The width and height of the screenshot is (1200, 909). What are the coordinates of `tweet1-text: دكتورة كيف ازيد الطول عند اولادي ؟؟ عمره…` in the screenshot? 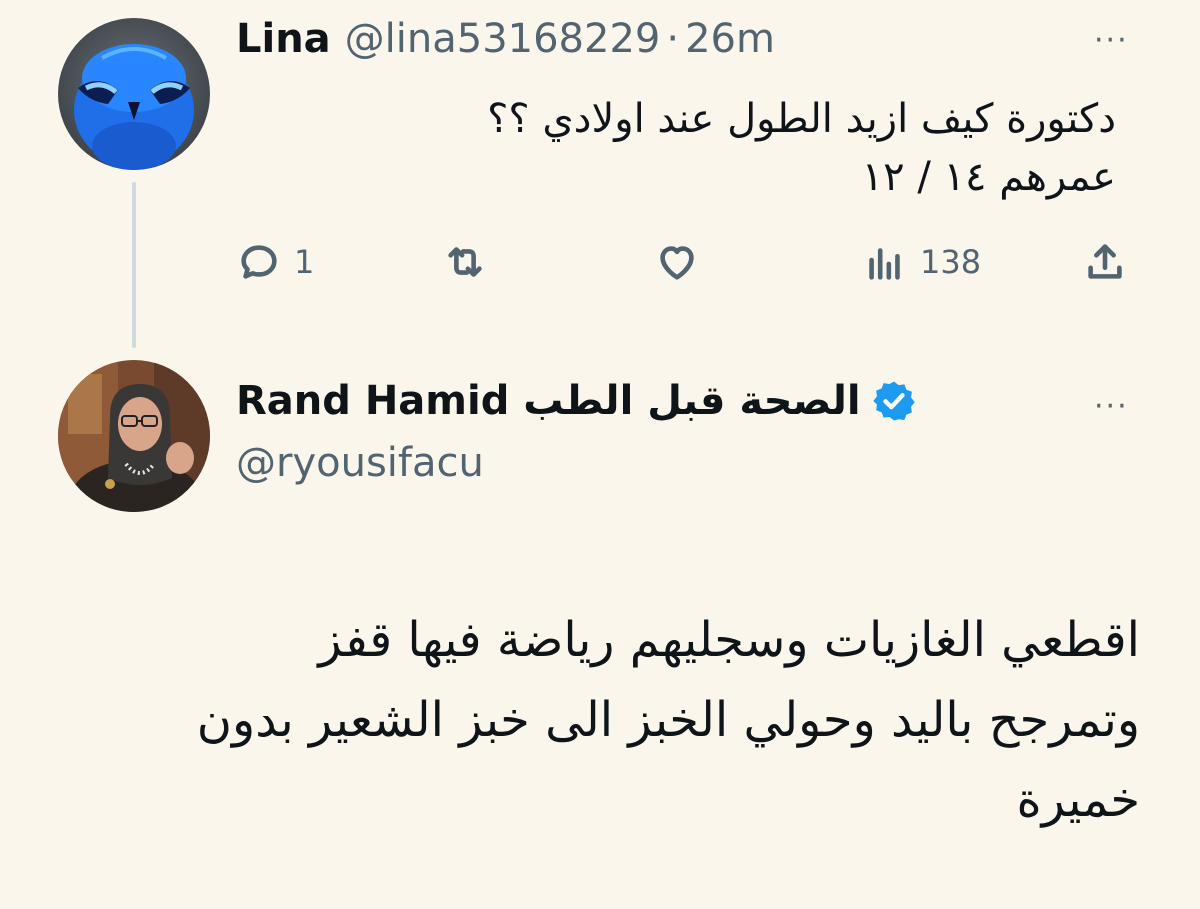 It's located at (801, 148).